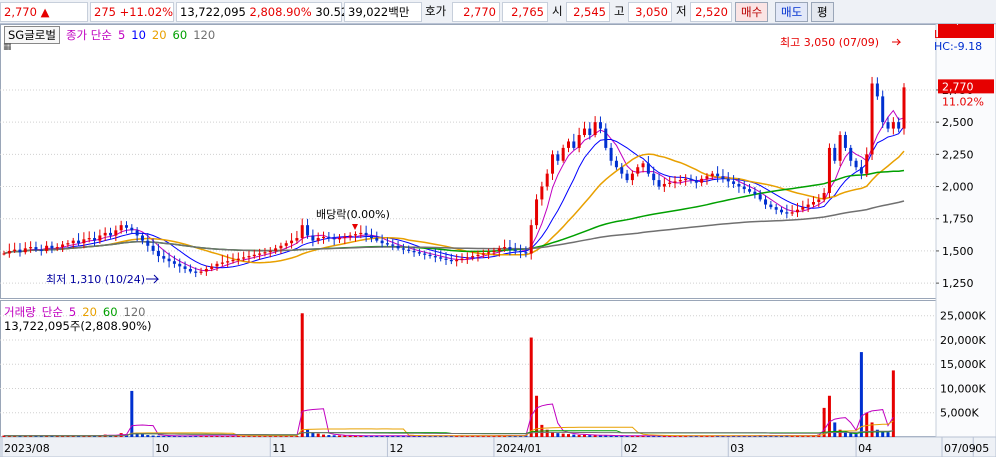 This screenshot has width=996, height=457. Describe the element at coordinates (792, 12) in the screenshot. I see `sell-button: 매도` at that location.